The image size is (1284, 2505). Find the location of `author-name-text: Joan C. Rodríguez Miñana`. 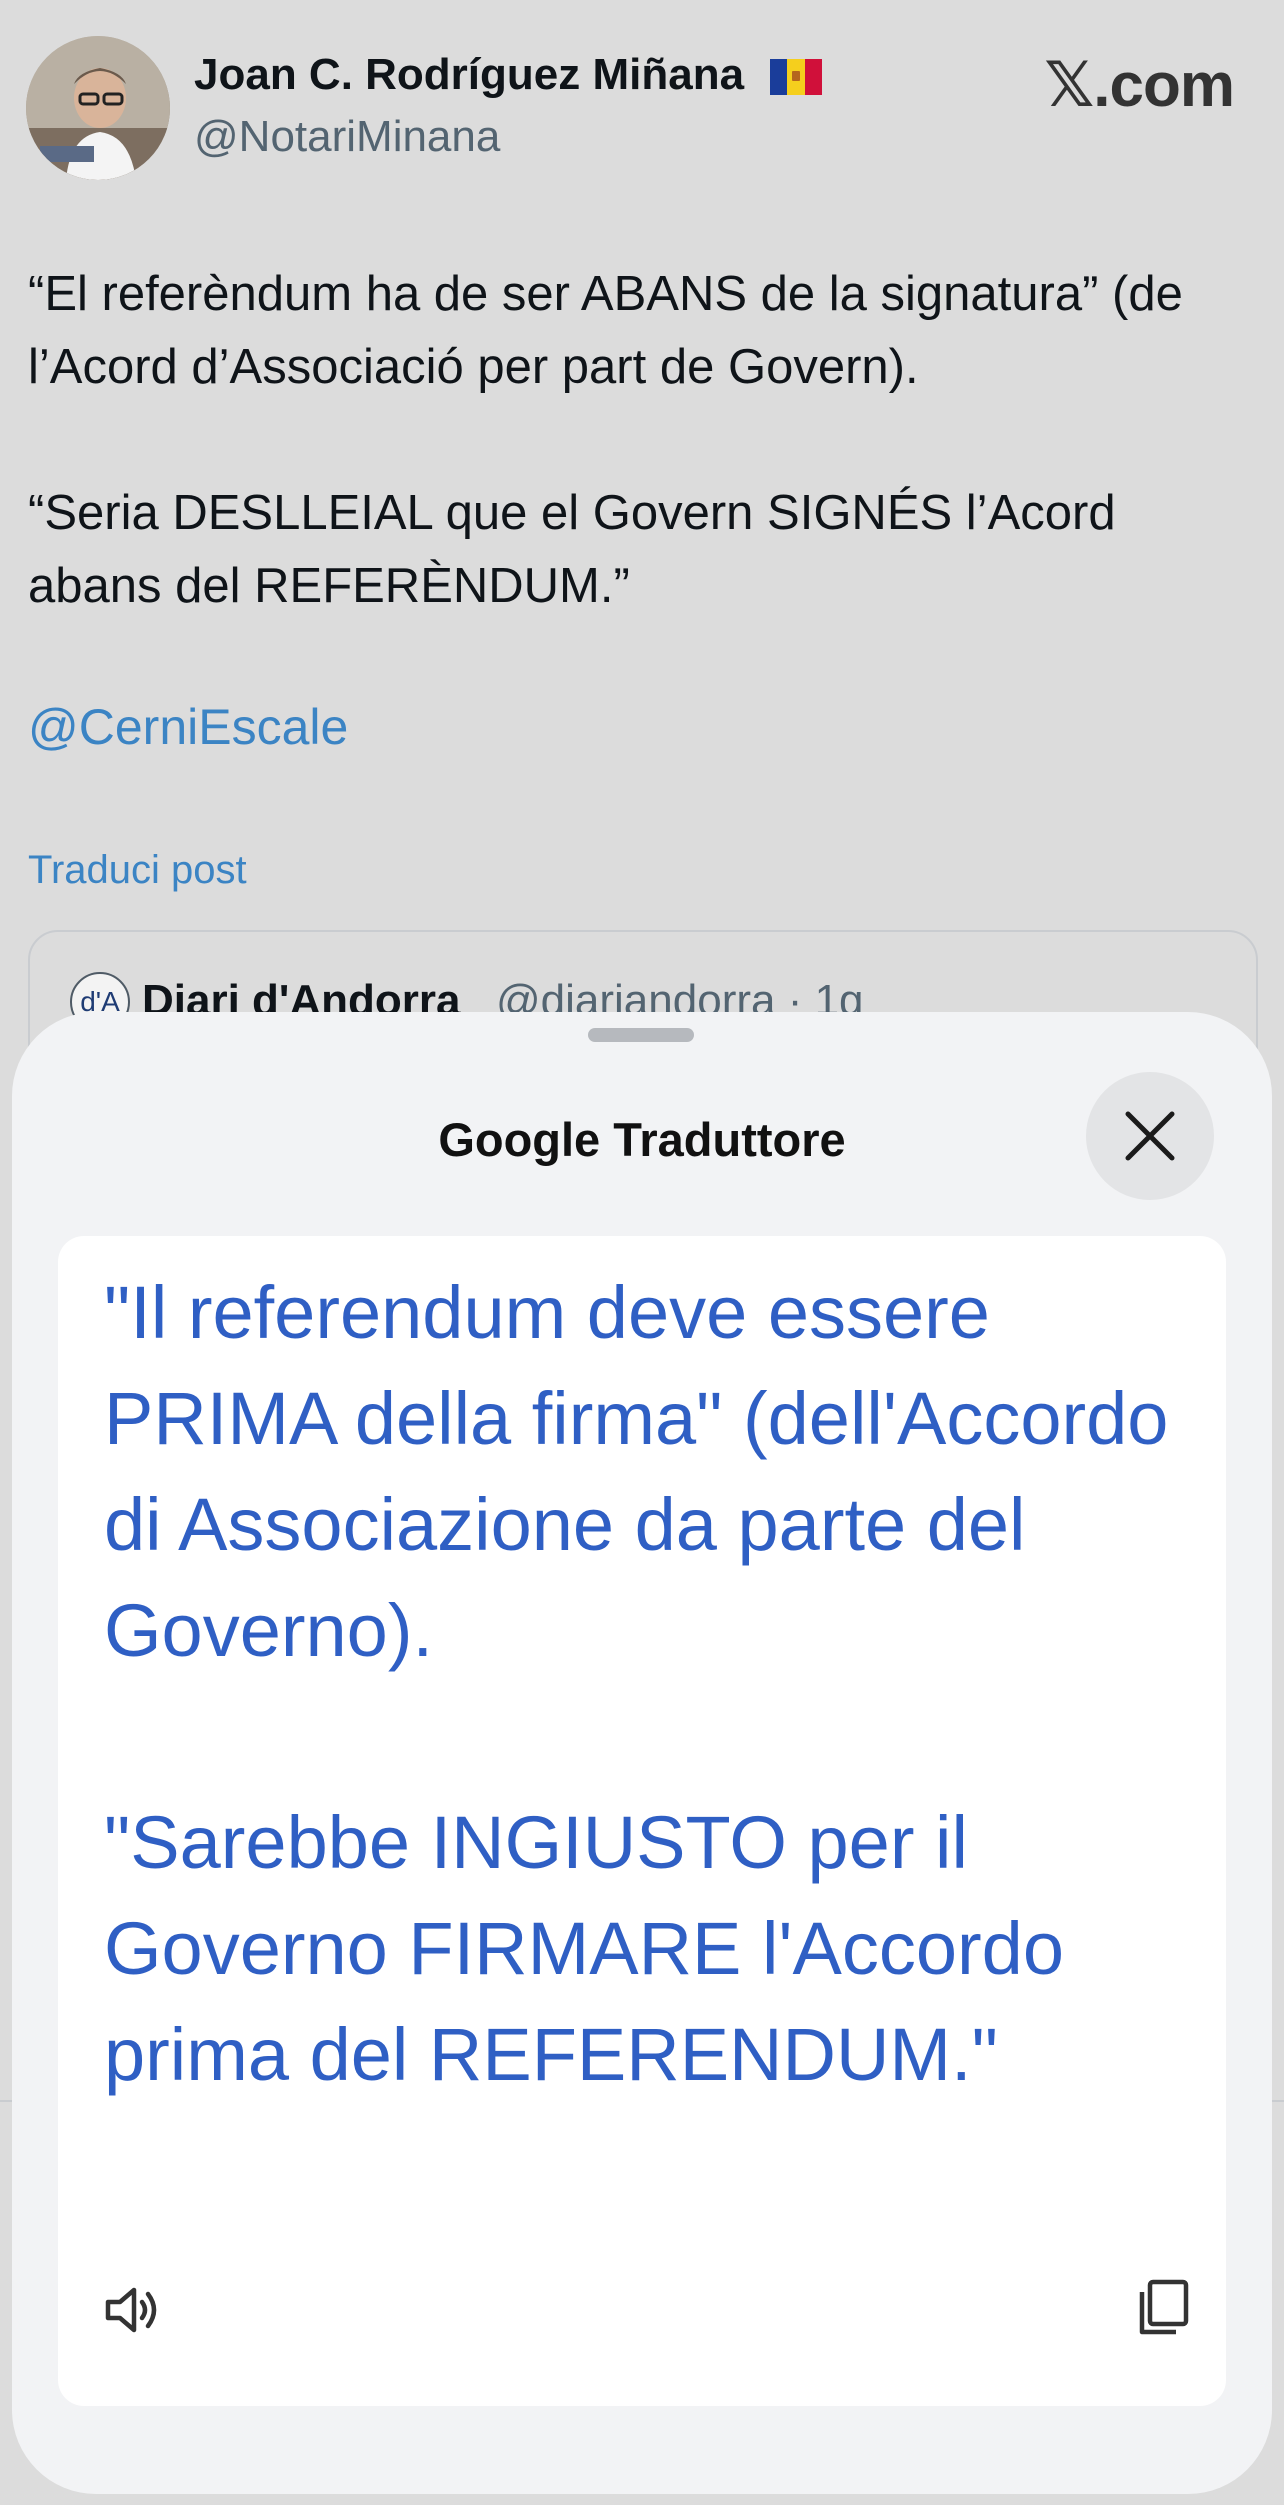

author-name-text: Joan C. Rodríguez Miñana is located at coordinates (469, 74).